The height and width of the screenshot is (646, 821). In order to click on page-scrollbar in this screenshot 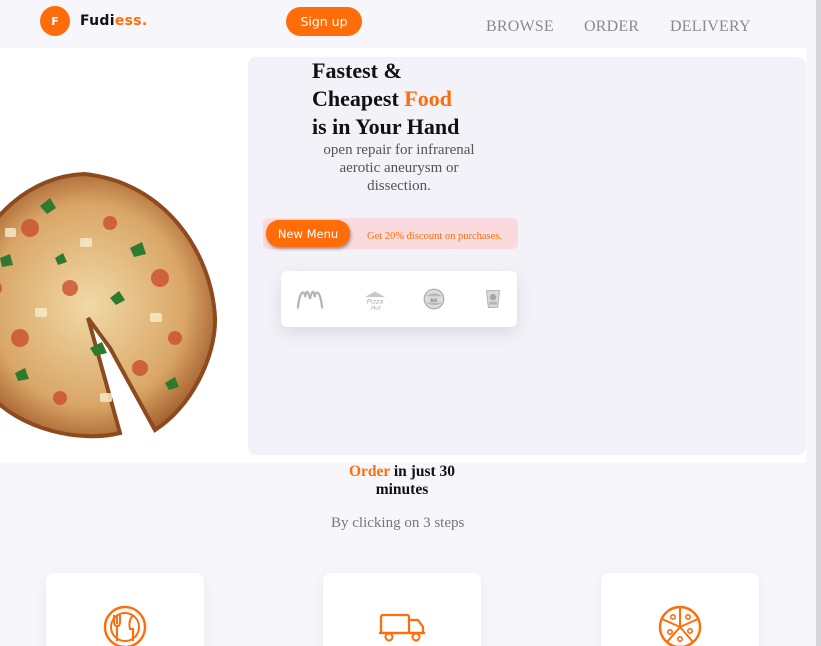, I will do `click(818, 323)`.